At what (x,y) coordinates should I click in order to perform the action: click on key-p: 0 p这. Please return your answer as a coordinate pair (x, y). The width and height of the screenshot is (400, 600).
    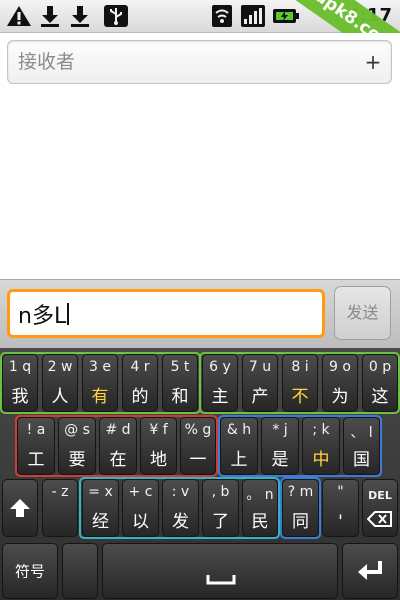
    Looking at the image, I should click on (380, 383).